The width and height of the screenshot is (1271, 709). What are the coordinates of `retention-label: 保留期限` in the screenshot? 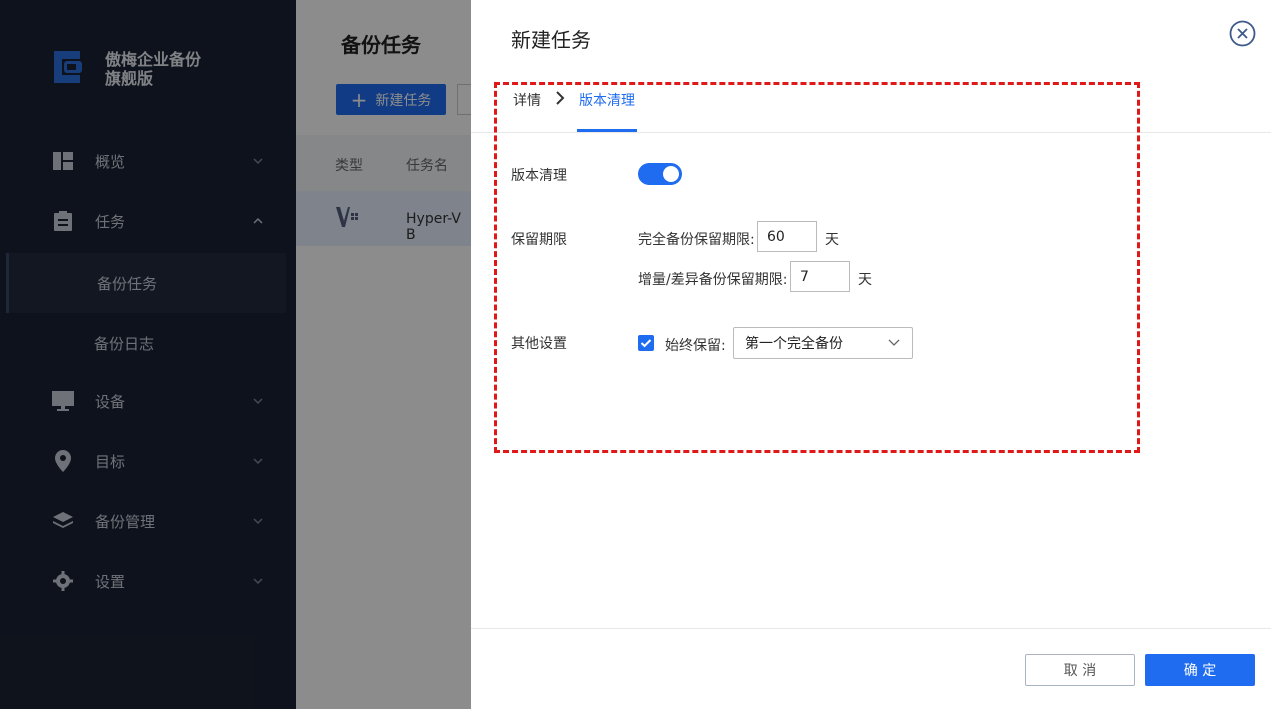 It's located at (539, 240).